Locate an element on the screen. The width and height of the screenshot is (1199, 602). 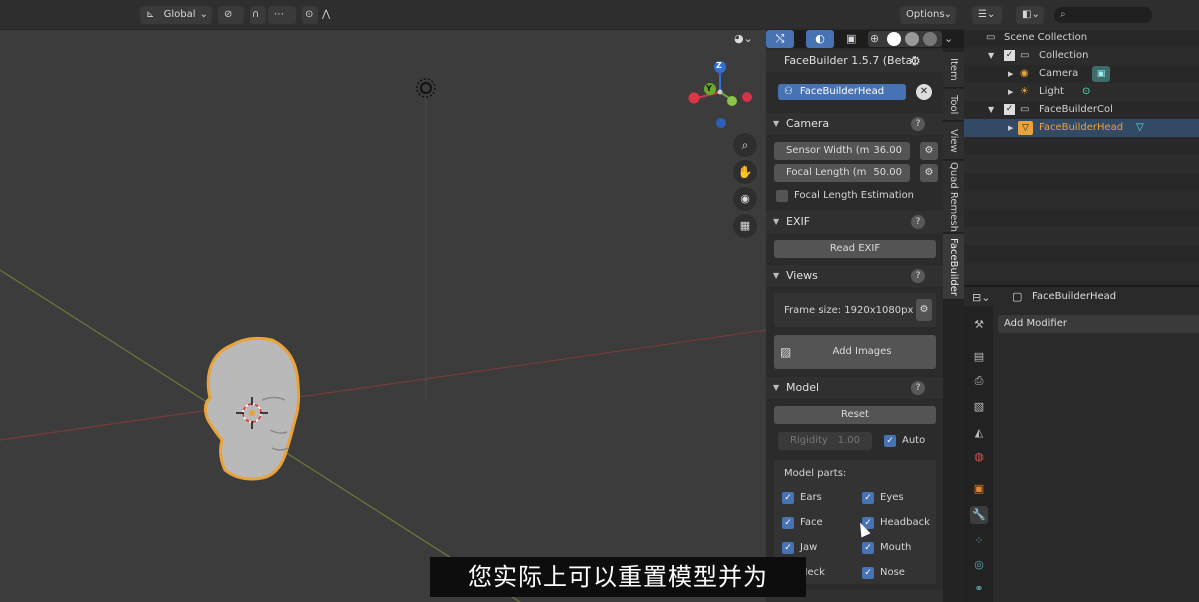
perspective-grid-icon: ▦ is located at coordinates (745, 226).